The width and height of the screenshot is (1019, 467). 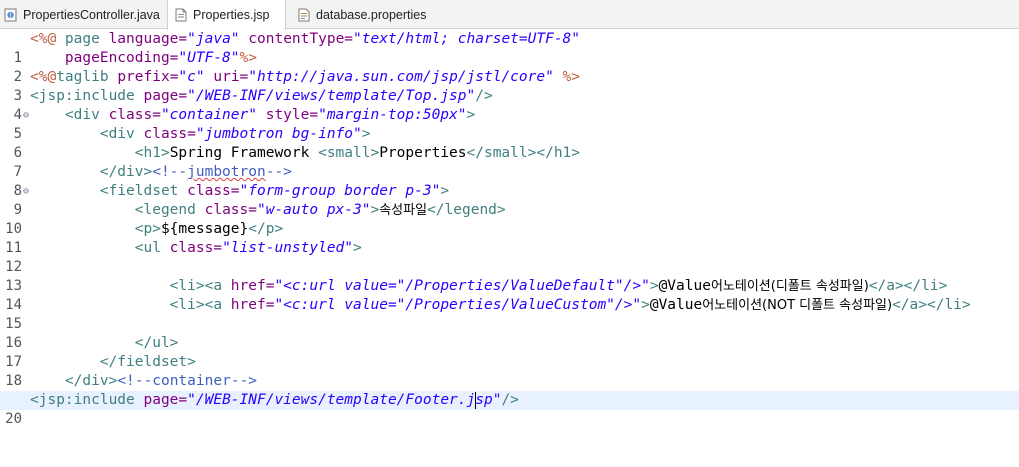 I want to click on code-line: 18 </fieldset>, so click(x=509, y=371).